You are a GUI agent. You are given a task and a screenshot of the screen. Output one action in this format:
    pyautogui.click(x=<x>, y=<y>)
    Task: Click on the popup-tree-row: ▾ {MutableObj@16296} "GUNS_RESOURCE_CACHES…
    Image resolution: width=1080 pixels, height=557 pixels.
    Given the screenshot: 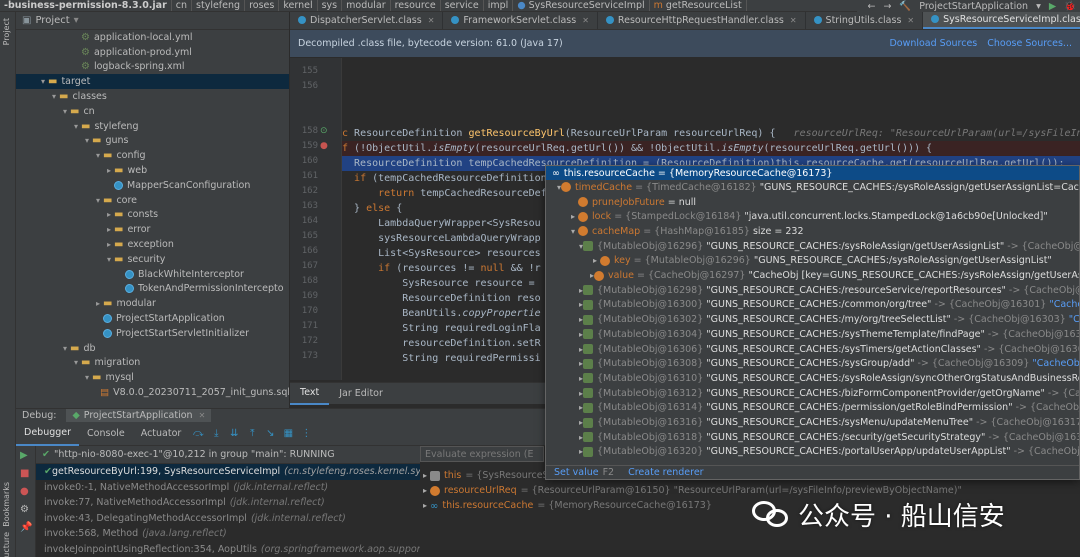 What is the action you would take?
    pyautogui.click(x=812, y=246)
    